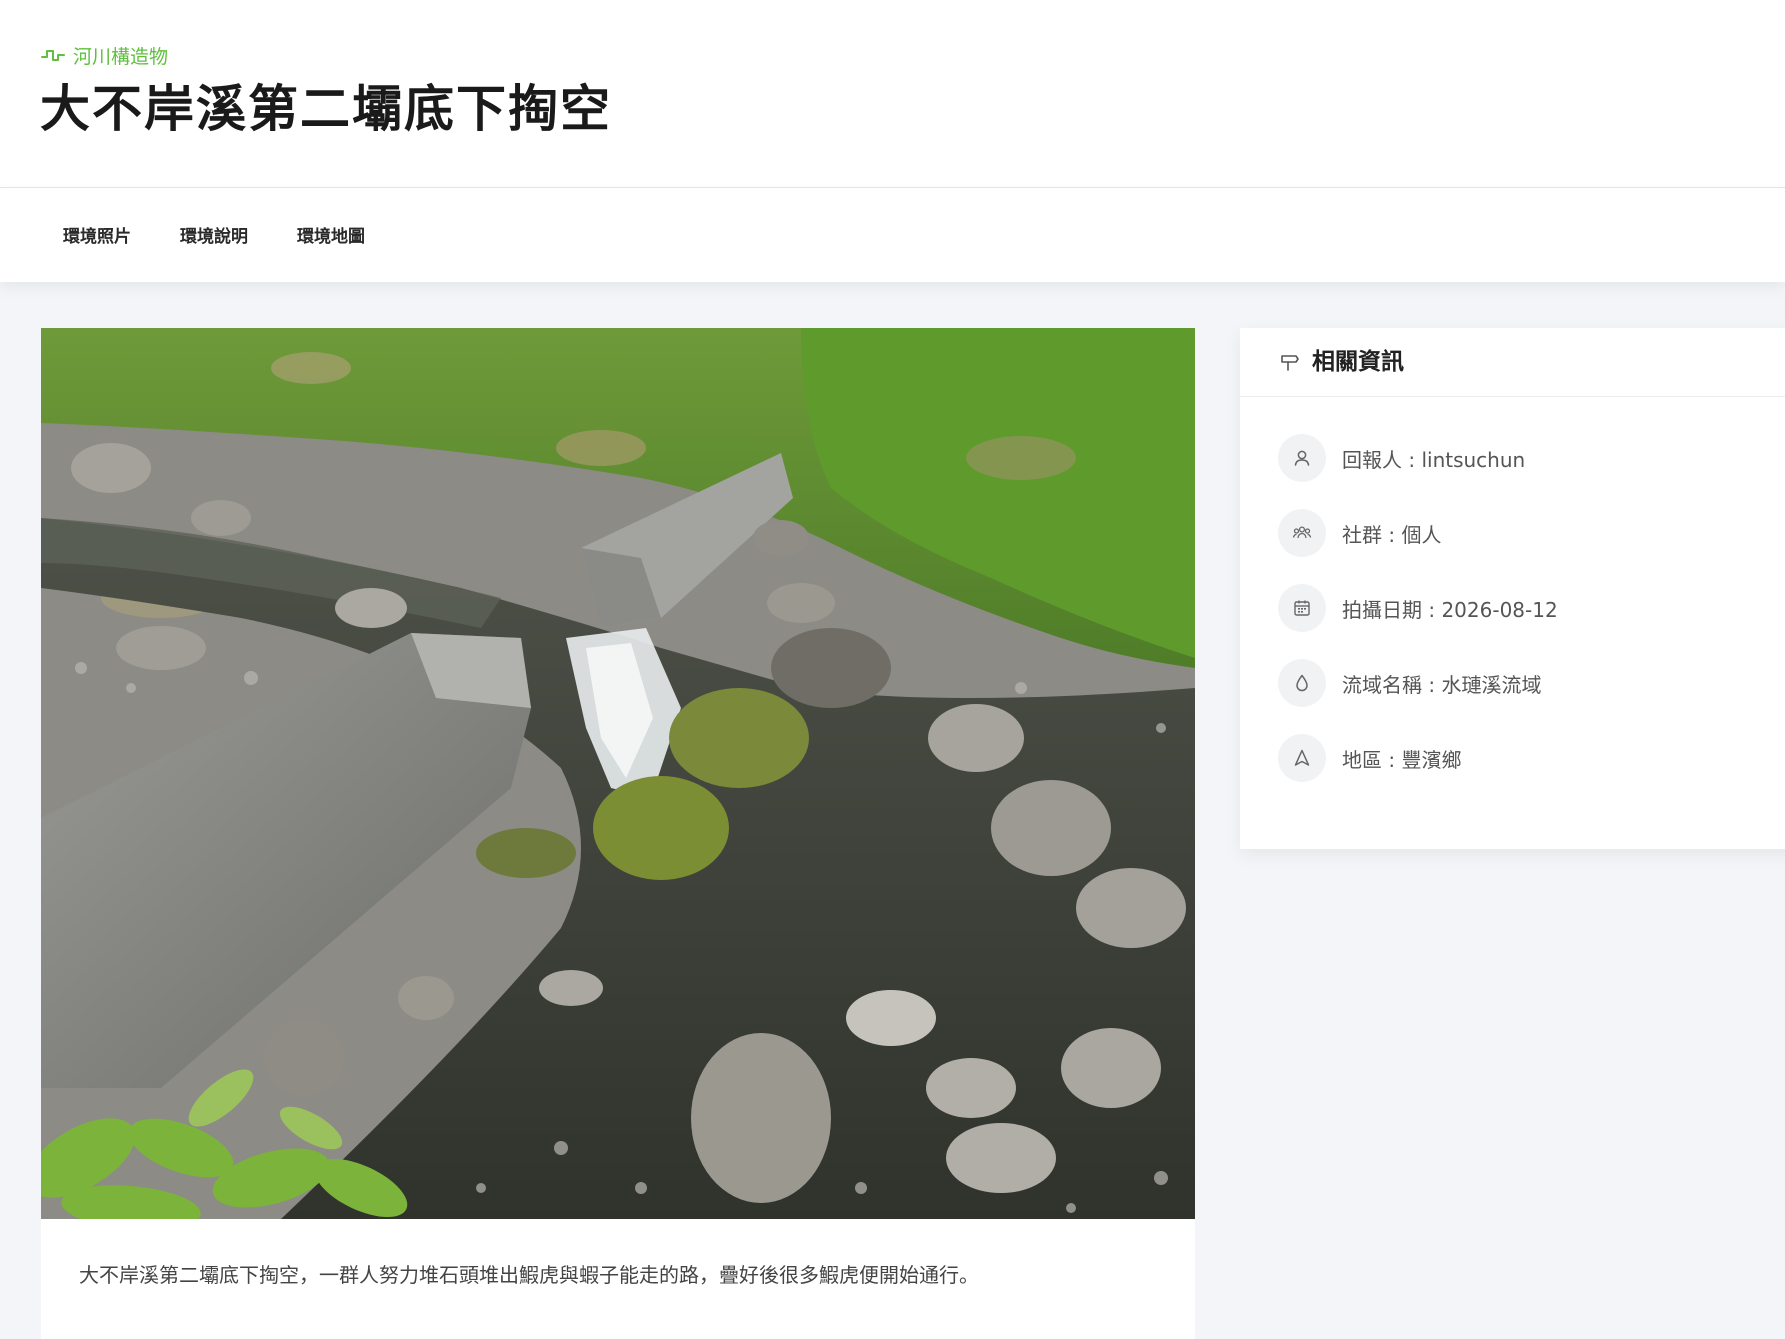  I want to click on pulse-icon, so click(53, 55).